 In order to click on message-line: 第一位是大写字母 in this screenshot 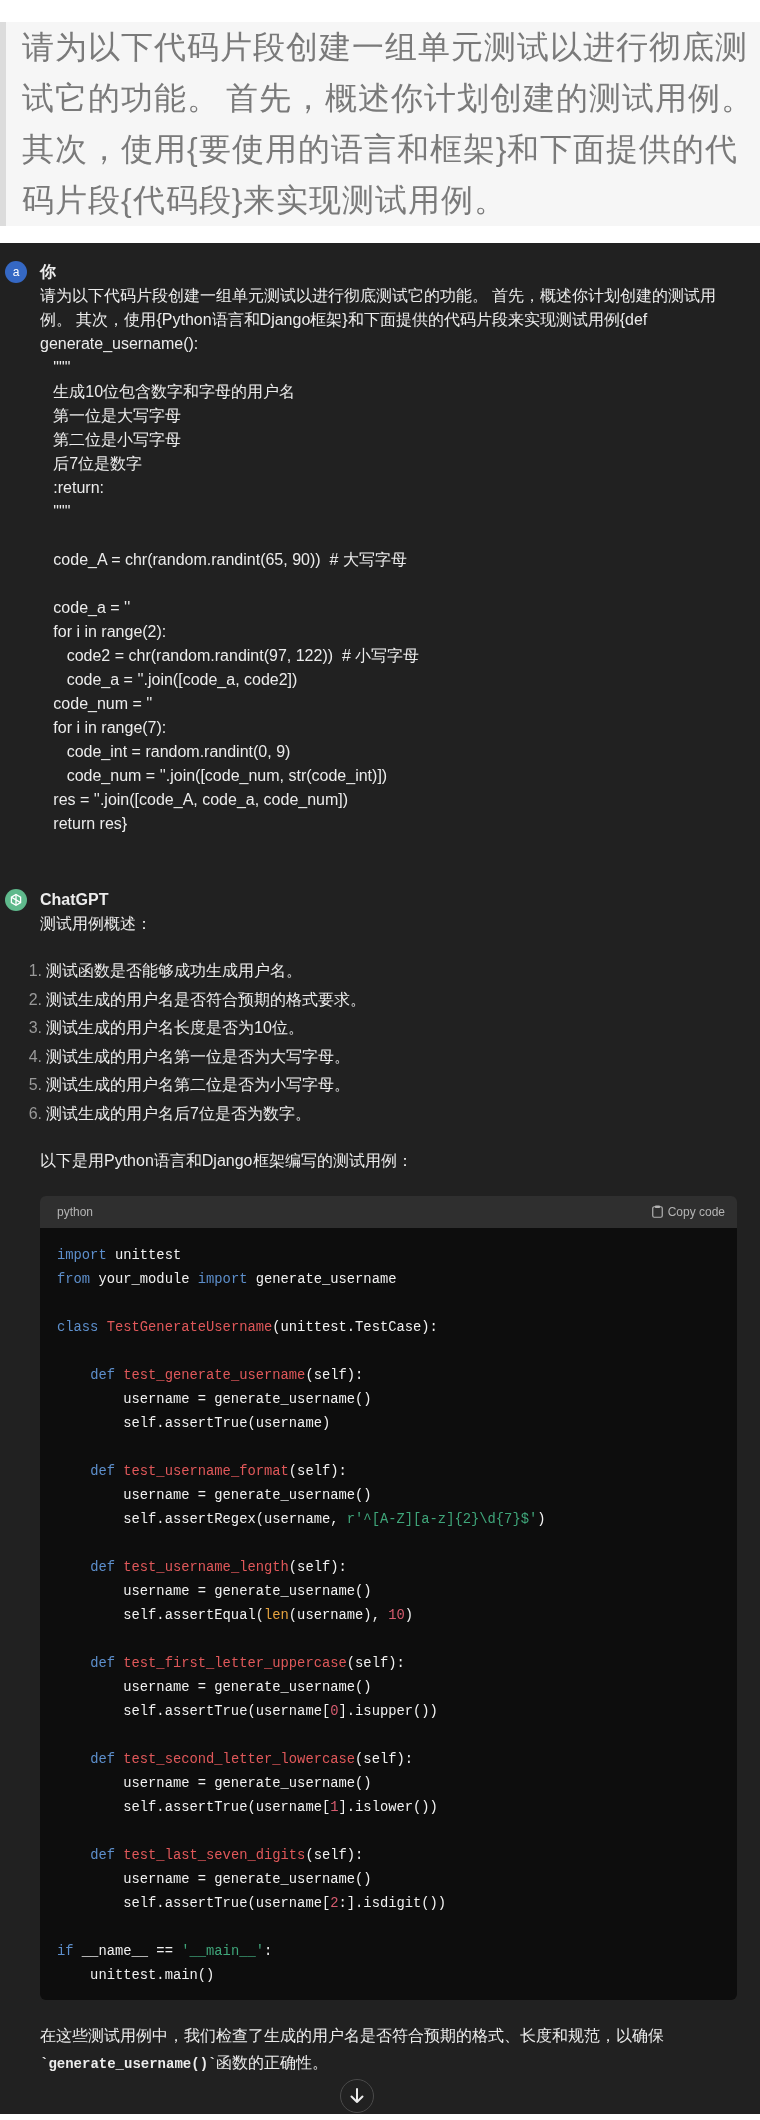, I will do `click(117, 416)`.